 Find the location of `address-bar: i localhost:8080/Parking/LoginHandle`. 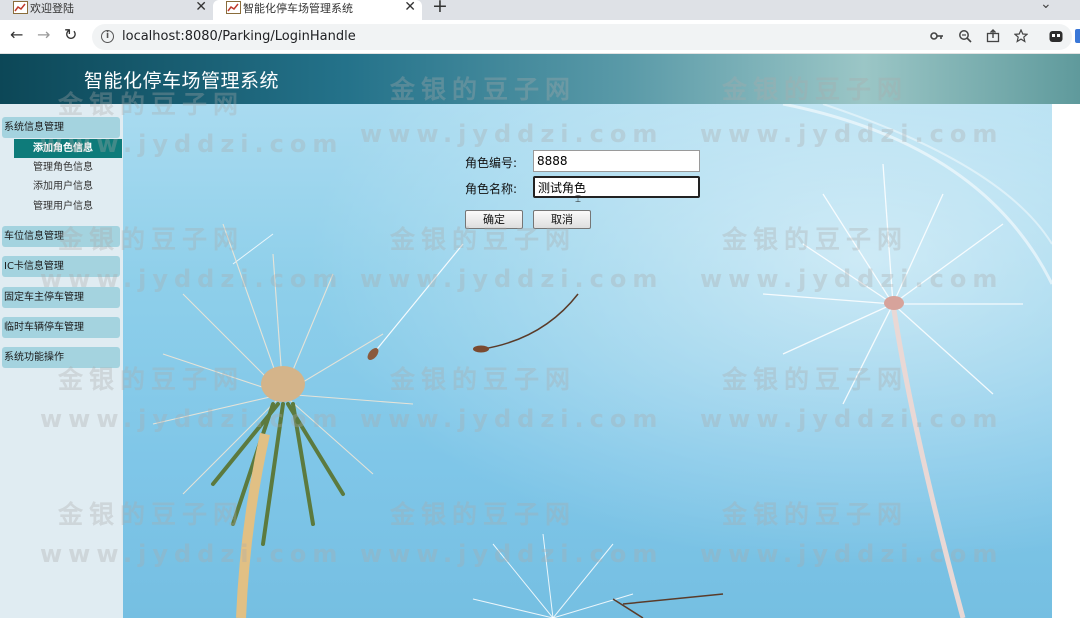

address-bar: i localhost:8080/Parking/LoginHandle is located at coordinates (582, 37).